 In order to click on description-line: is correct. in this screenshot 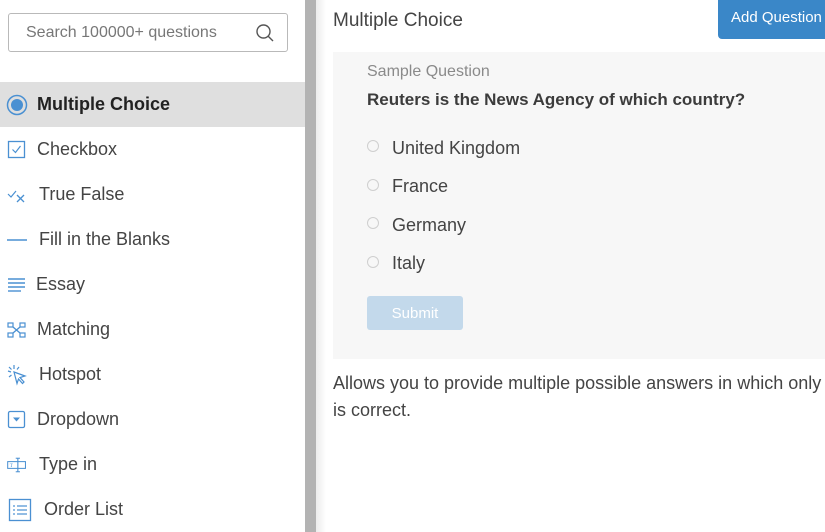, I will do `click(372, 410)`.